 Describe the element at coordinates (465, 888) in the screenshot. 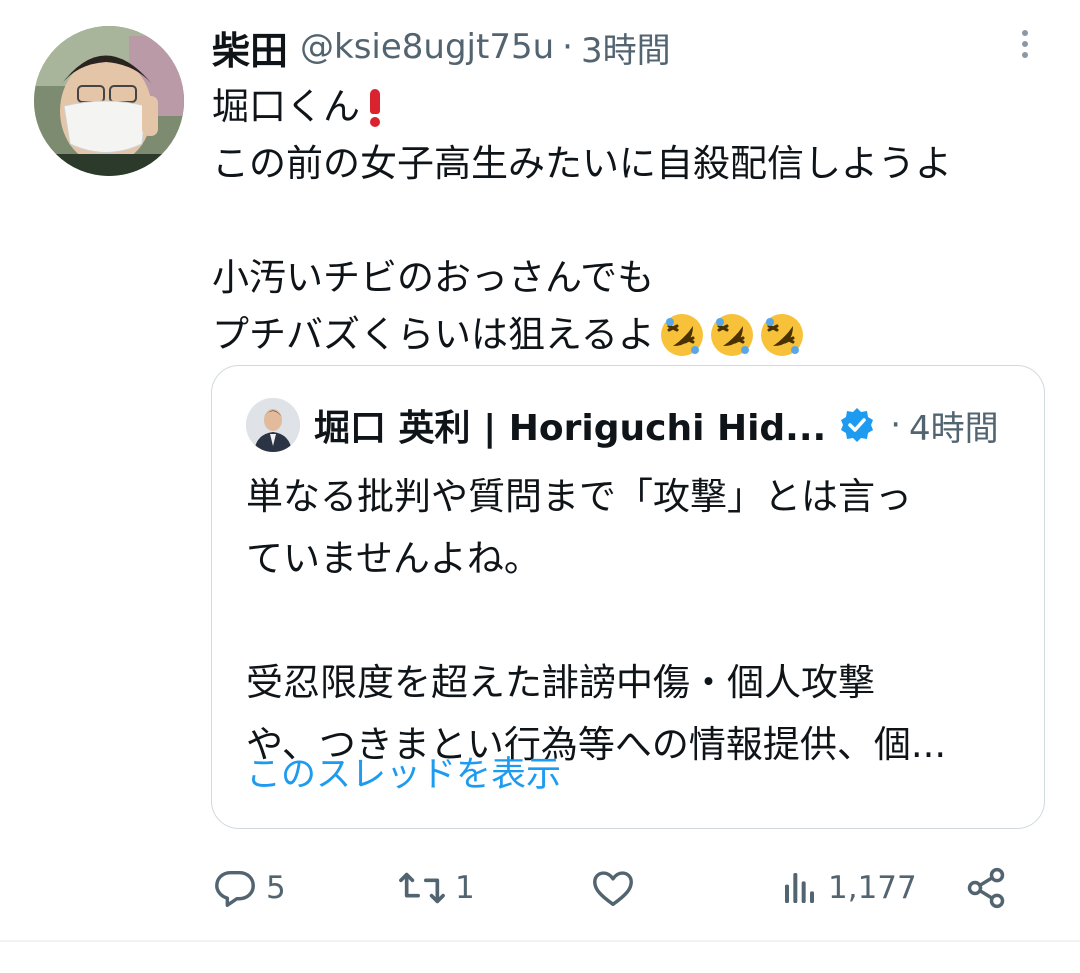

I see `retweet-count: 1` at that location.